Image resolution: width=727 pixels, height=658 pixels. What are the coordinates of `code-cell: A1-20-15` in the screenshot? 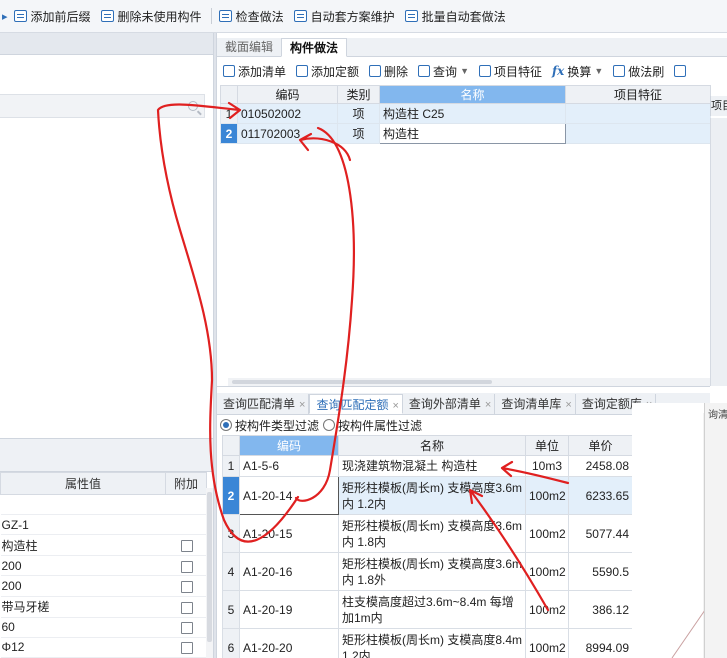 It's located at (289, 533).